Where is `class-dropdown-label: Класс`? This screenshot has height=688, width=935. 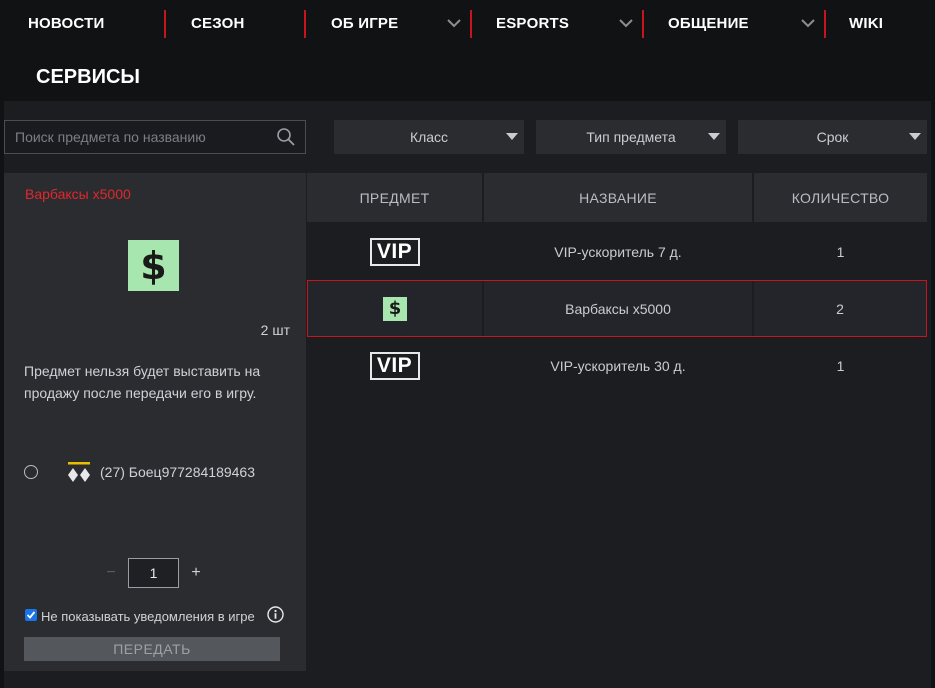
class-dropdown-label: Класс is located at coordinates (429, 137).